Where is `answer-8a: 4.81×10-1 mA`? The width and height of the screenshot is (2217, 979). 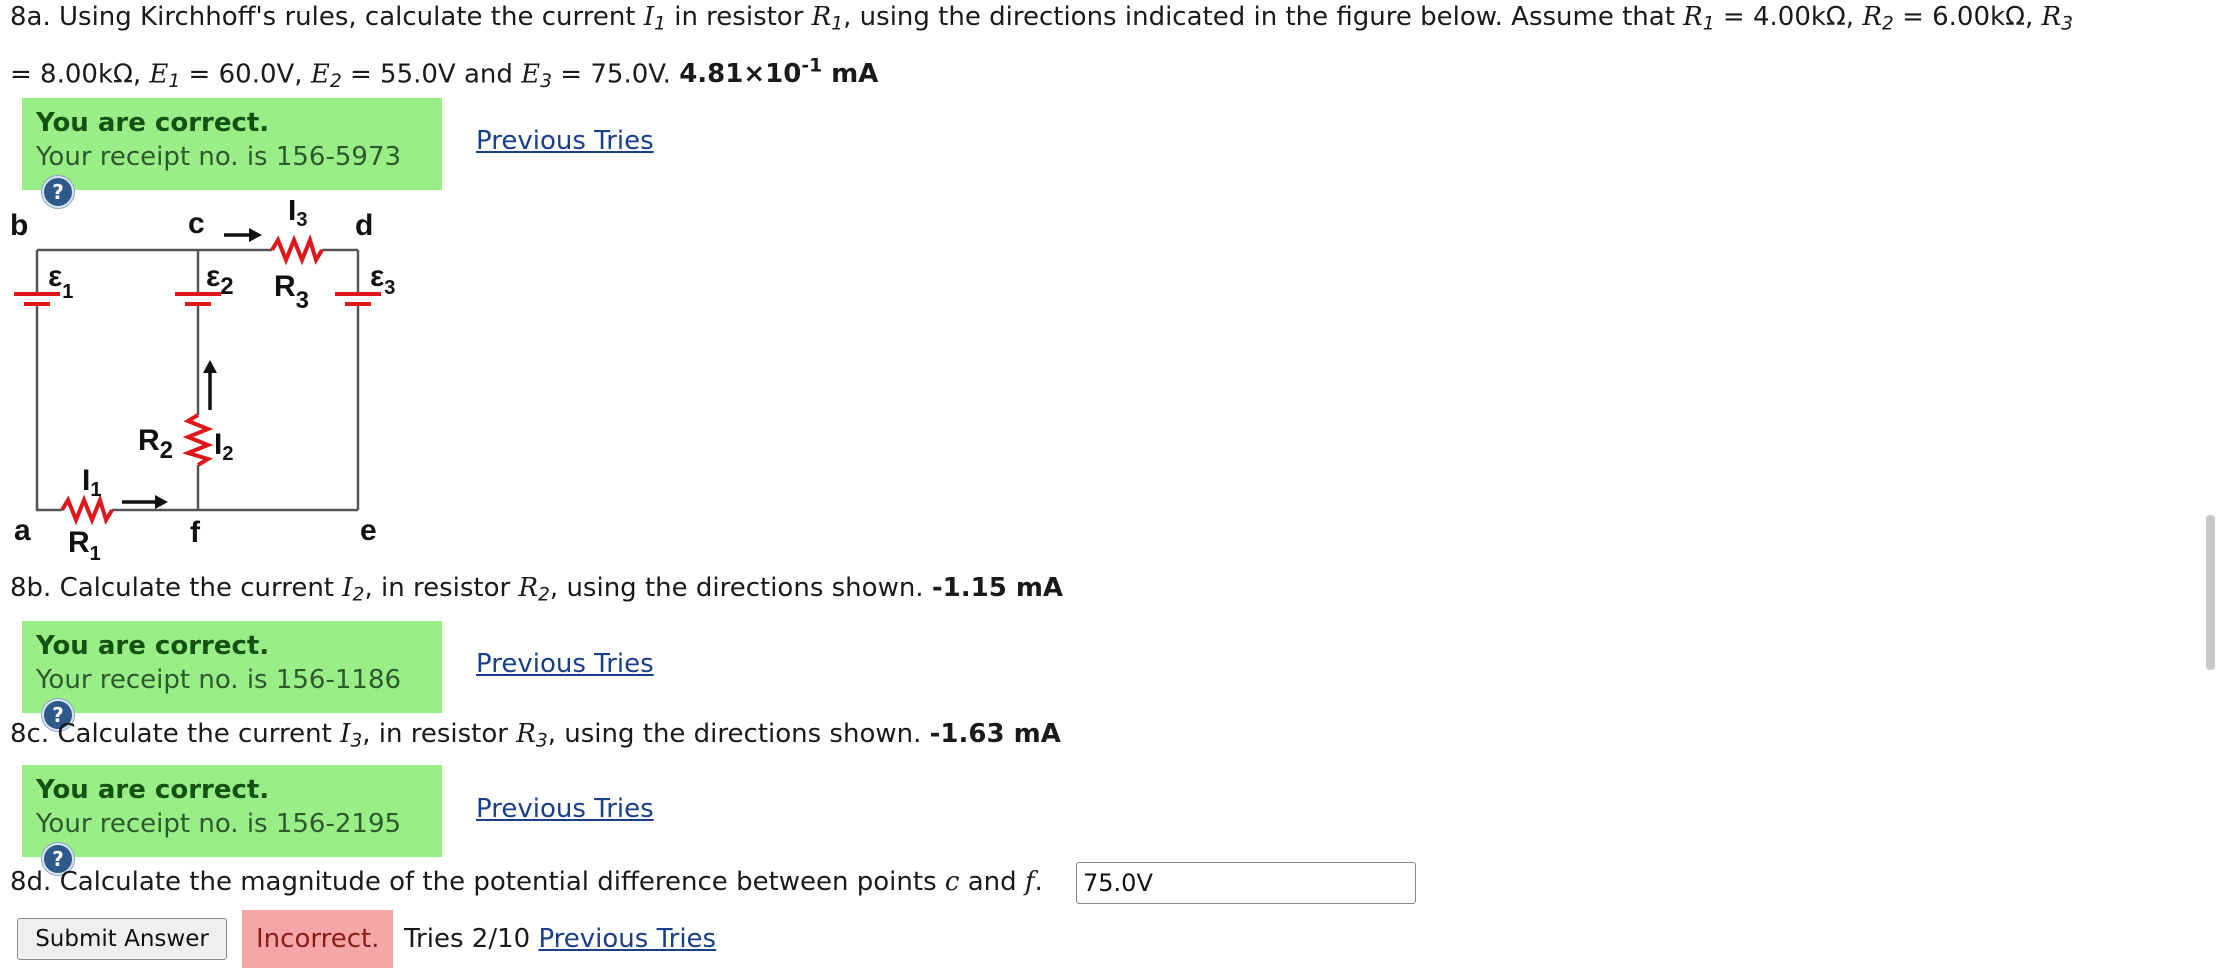 answer-8a: 4.81×10-1 mA is located at coordinates (779, 73).